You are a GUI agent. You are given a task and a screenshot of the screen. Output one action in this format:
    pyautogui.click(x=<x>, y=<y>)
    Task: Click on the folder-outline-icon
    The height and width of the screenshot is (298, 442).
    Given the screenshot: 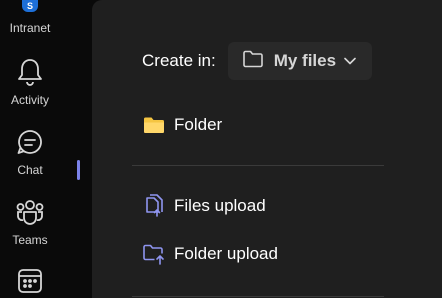 What is the action you would take?
    pyautogui.click(x=253, y=61)
    